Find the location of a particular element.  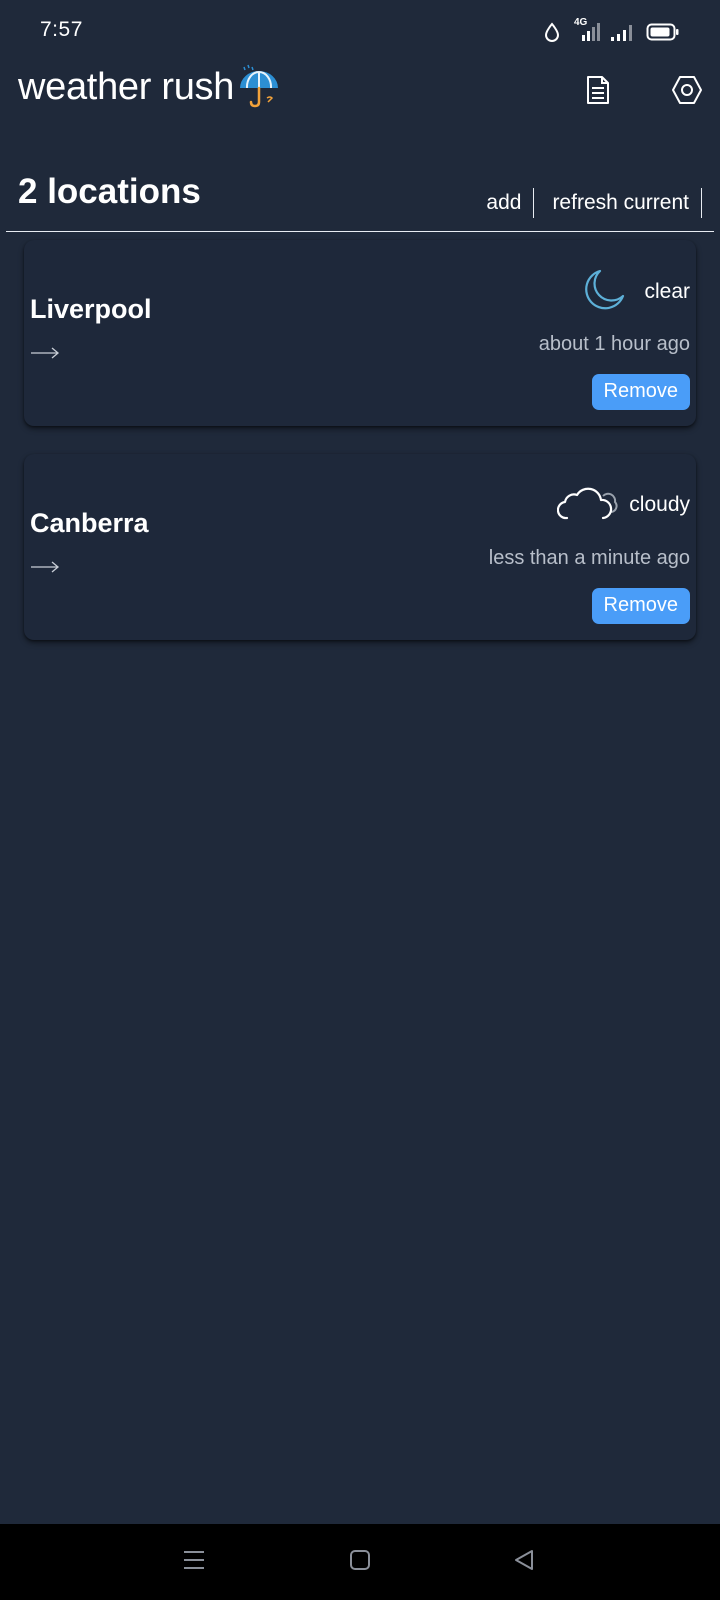

status-time: 7:57 is located at coordinates (61, 29).